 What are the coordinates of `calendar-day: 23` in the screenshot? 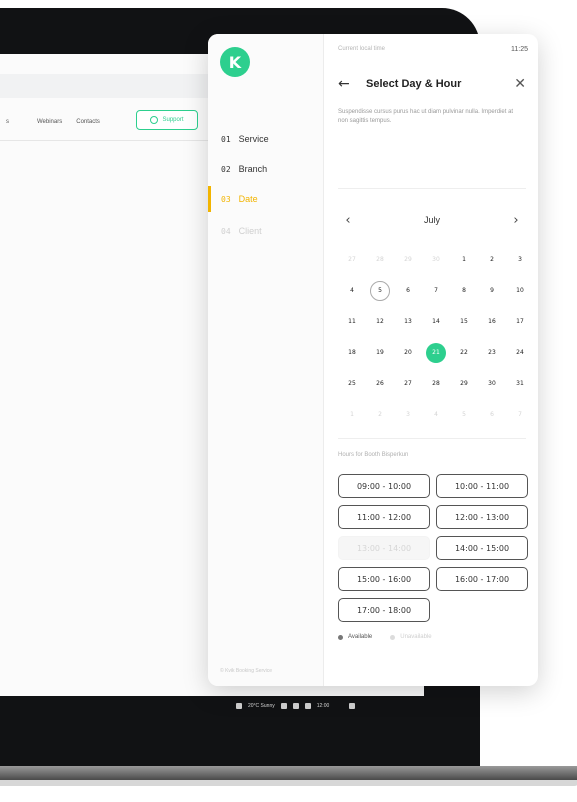 It's located at (492, 353).